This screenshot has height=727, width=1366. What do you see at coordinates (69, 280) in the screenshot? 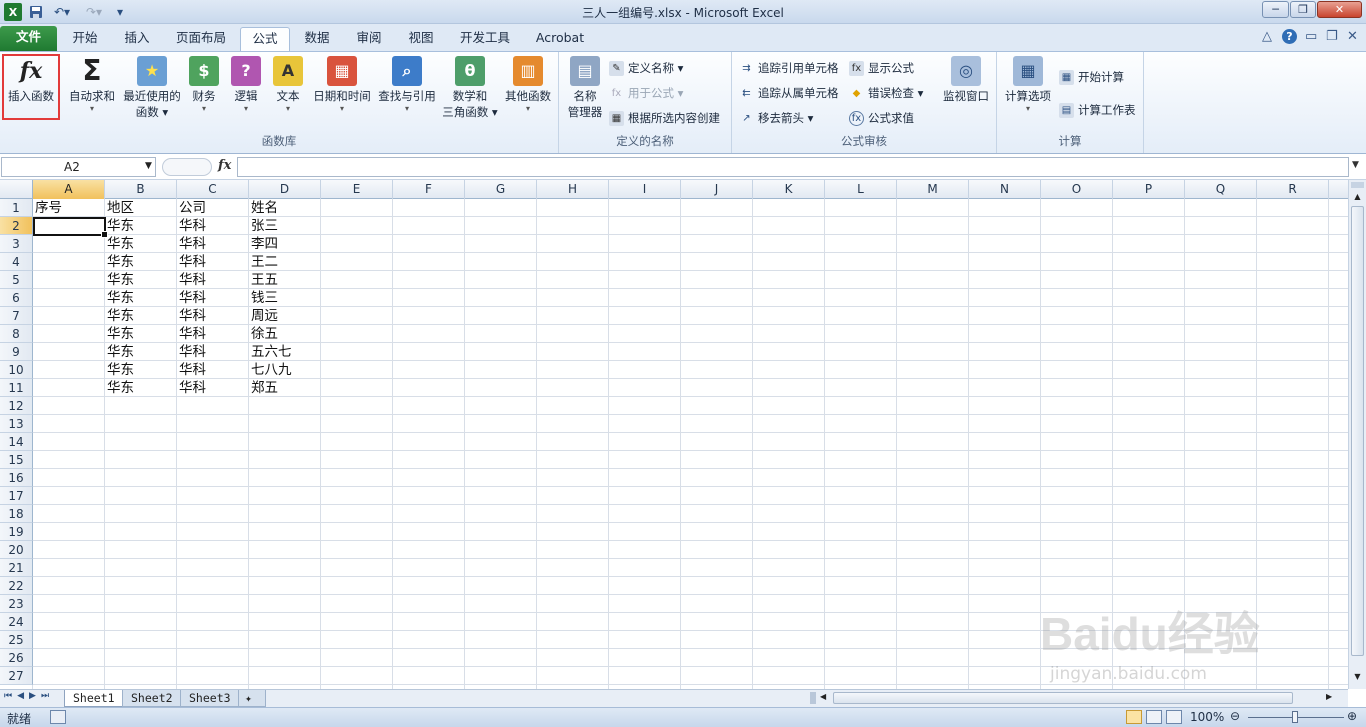
I see `cell-a5` at bounding box center [69, 280].